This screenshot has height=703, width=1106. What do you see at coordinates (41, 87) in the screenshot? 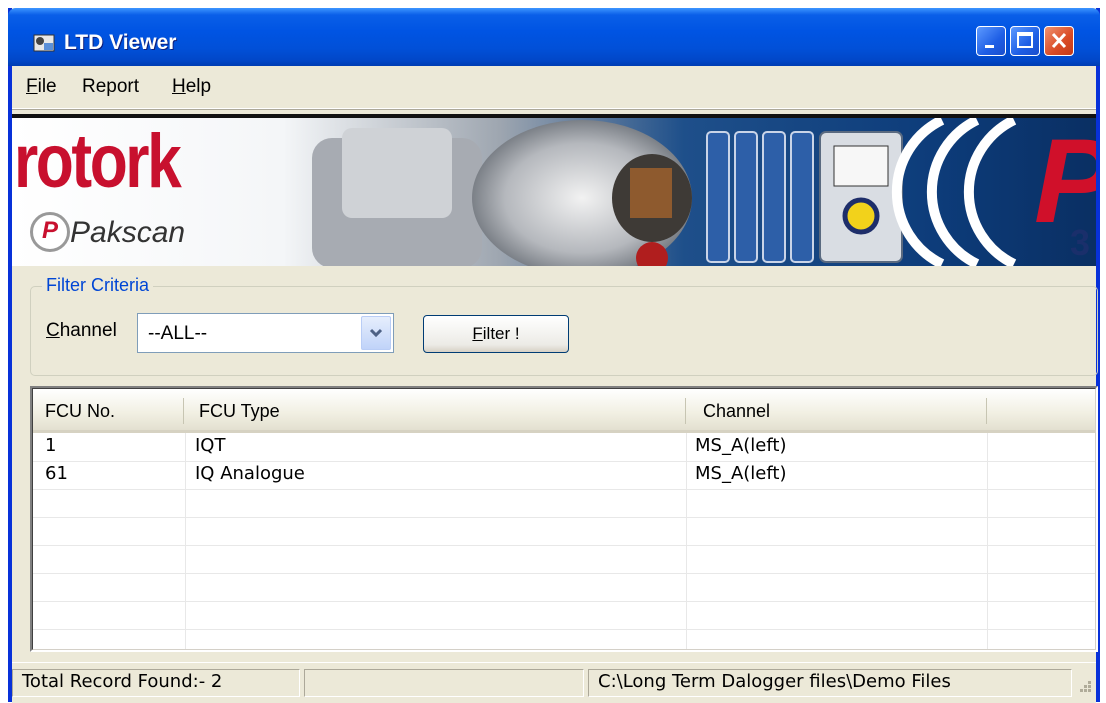
I see `menu-file: File` at bounding box center [41, 87].